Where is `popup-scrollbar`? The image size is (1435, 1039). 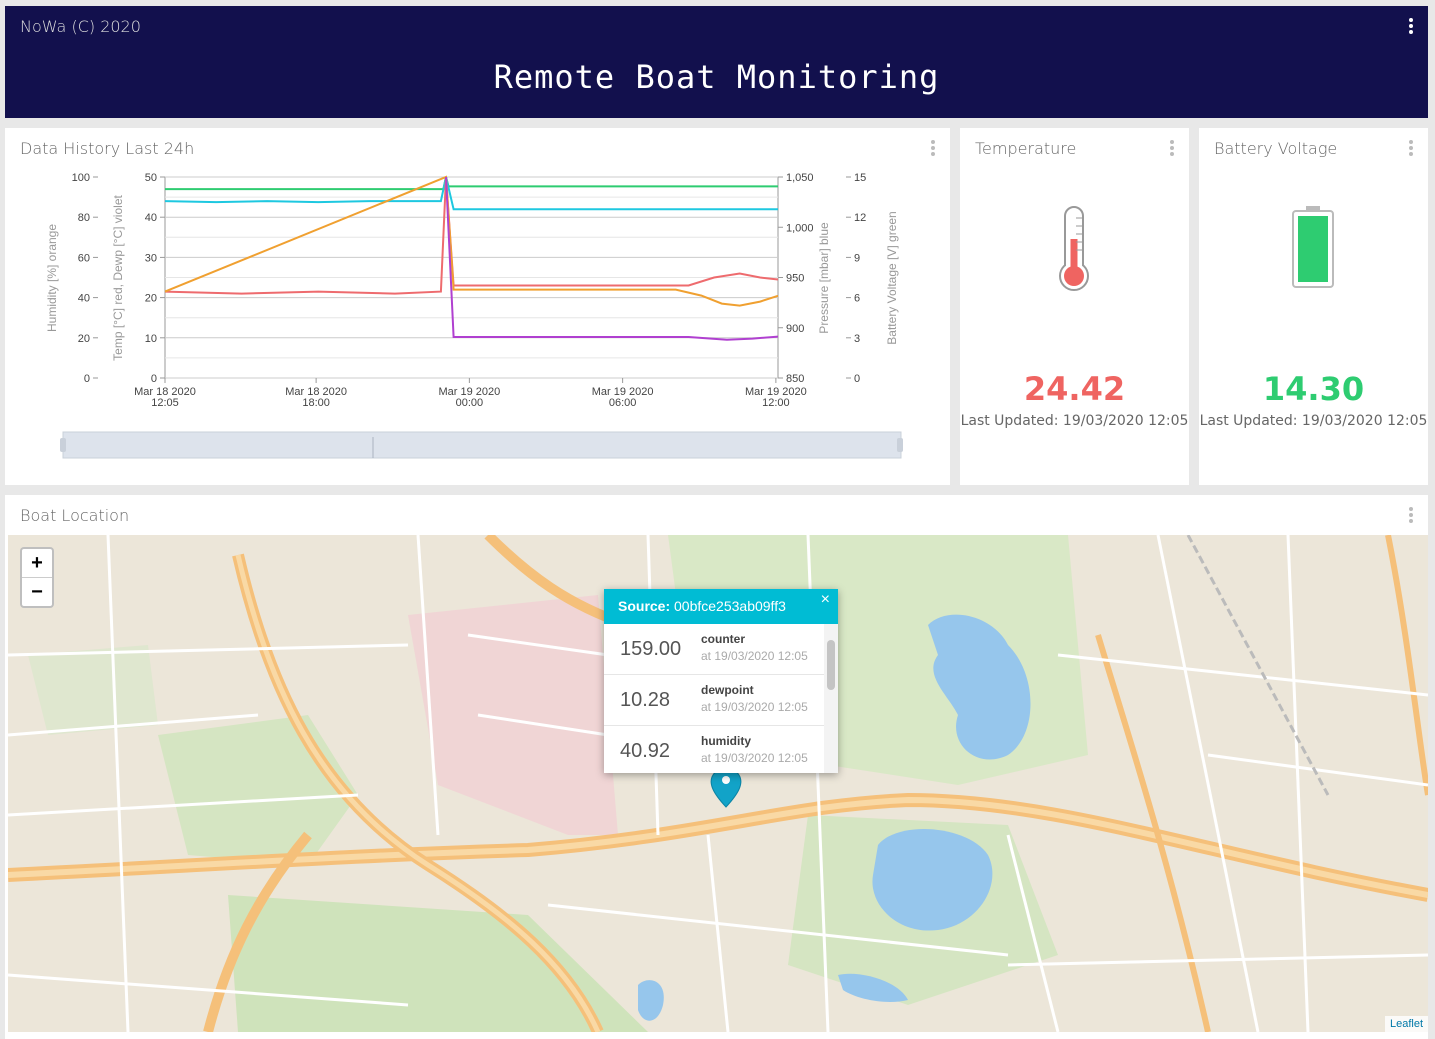 popup-scrollbar is located at coordinates (831, 698).